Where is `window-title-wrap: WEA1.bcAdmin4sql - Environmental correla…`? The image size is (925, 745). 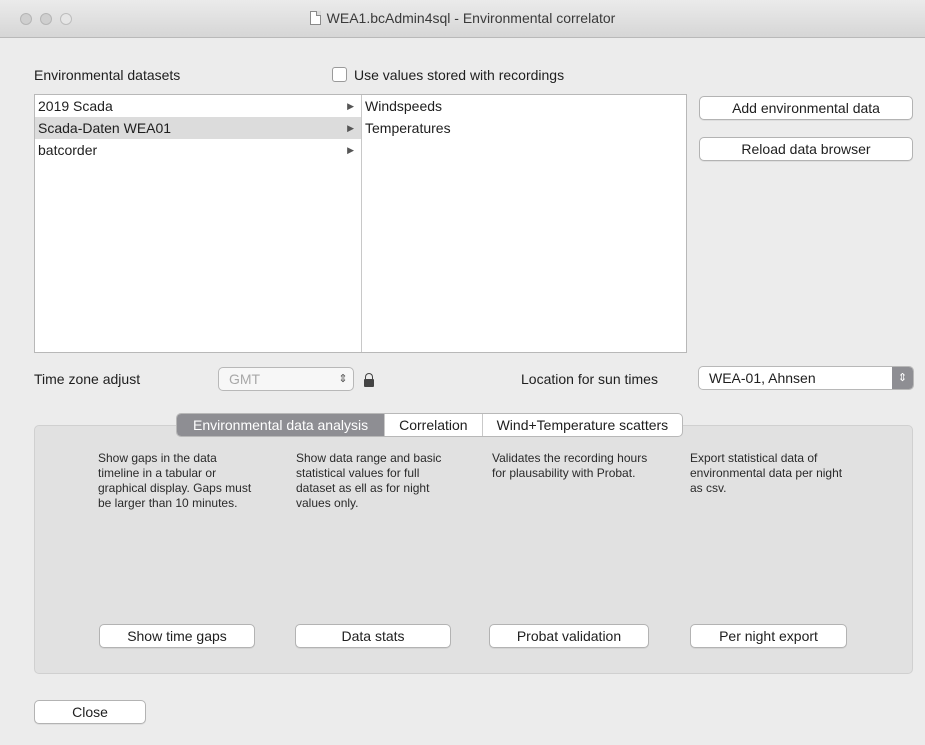 window-title-wrap: WEA1.bcAdmin4sql - Environmental correla… is located at coordinates (462, 18).